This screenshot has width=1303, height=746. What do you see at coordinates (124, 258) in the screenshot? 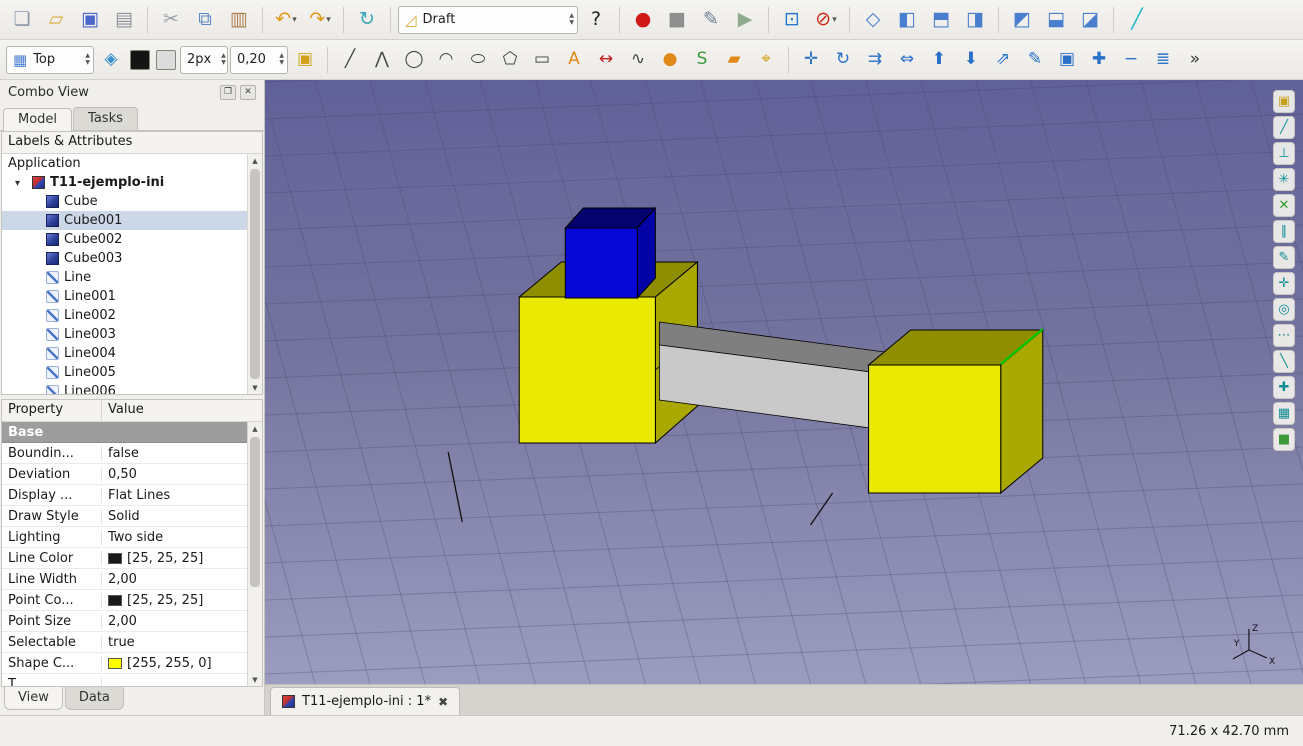
I see `tree-item: Cube003` at bounding box center [124, 258].